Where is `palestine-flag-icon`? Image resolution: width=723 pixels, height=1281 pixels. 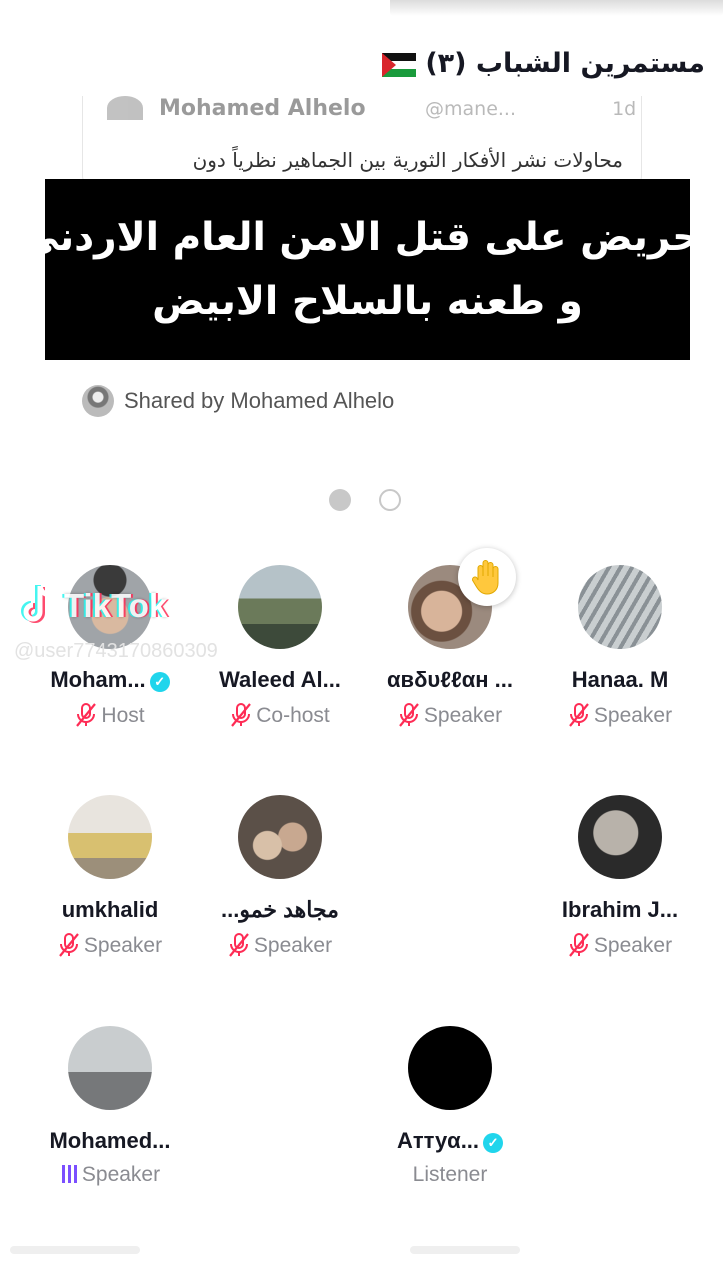
palestine-flag-icon is located at coordinates (398, 64).